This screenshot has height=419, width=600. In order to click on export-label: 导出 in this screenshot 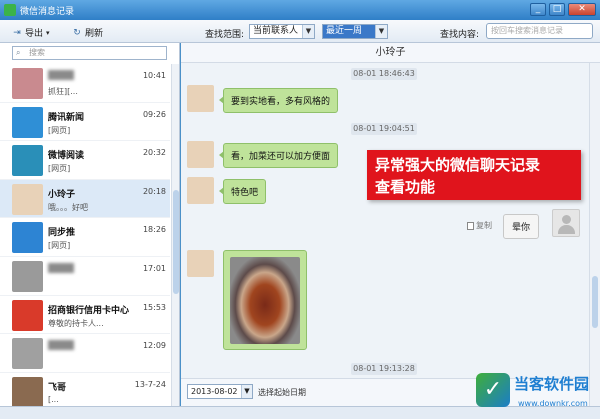, I will do `click(34, 34)`.